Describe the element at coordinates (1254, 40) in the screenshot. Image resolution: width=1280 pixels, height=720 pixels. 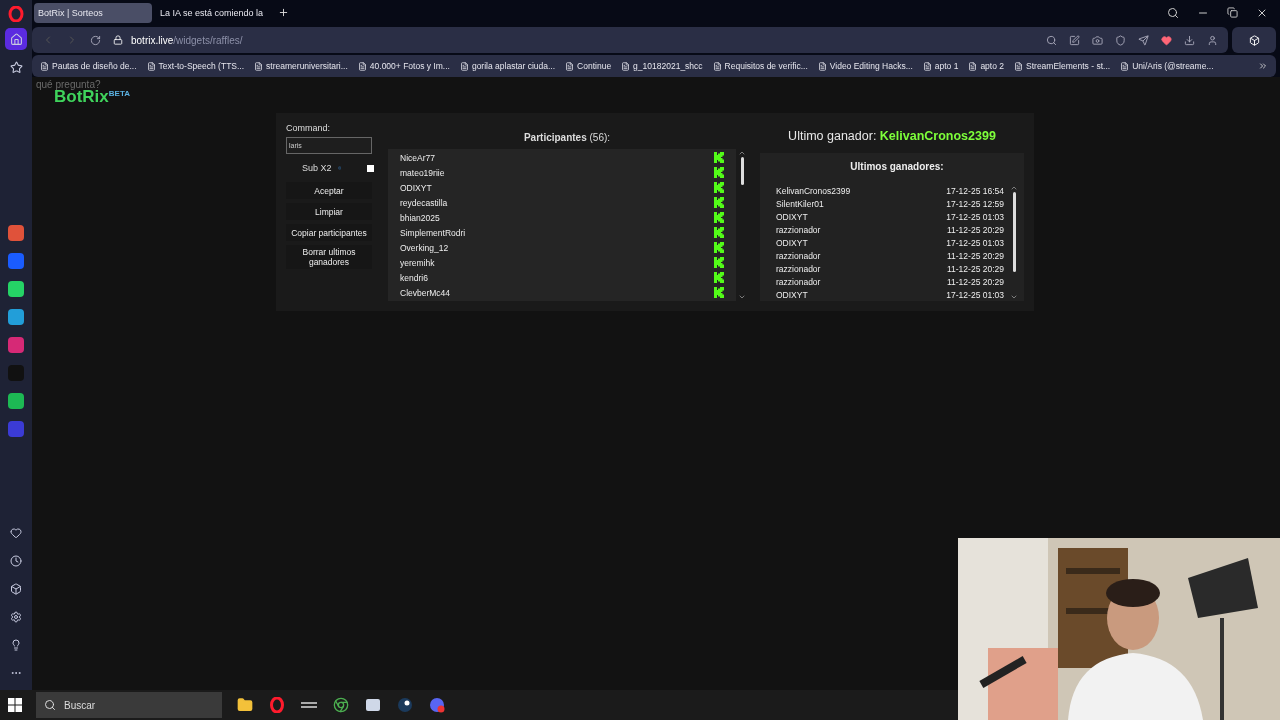
I see `extension-icon` at that location.